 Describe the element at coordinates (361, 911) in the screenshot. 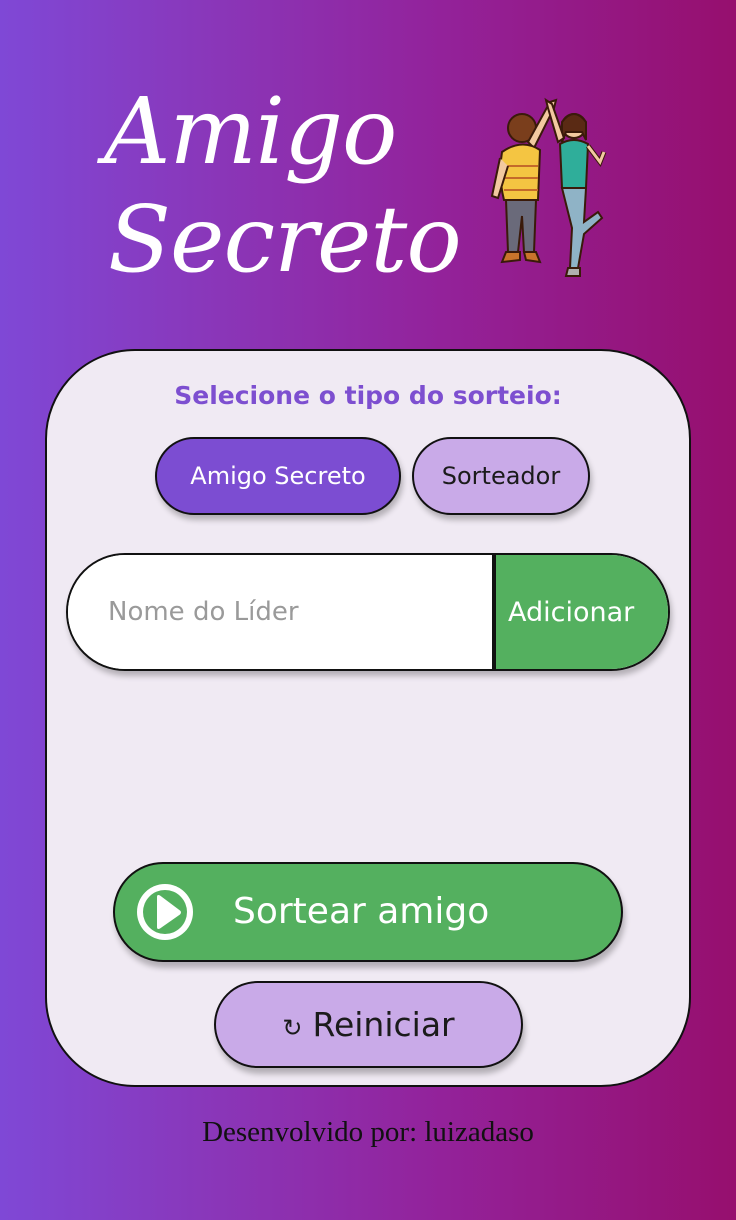

I see `draw-friend-label: Sortear amigo` at that location.